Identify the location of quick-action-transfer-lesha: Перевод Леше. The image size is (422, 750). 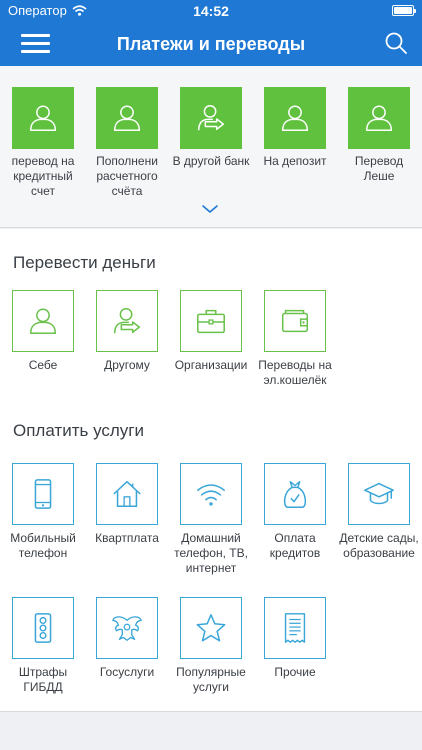
(379, 135).